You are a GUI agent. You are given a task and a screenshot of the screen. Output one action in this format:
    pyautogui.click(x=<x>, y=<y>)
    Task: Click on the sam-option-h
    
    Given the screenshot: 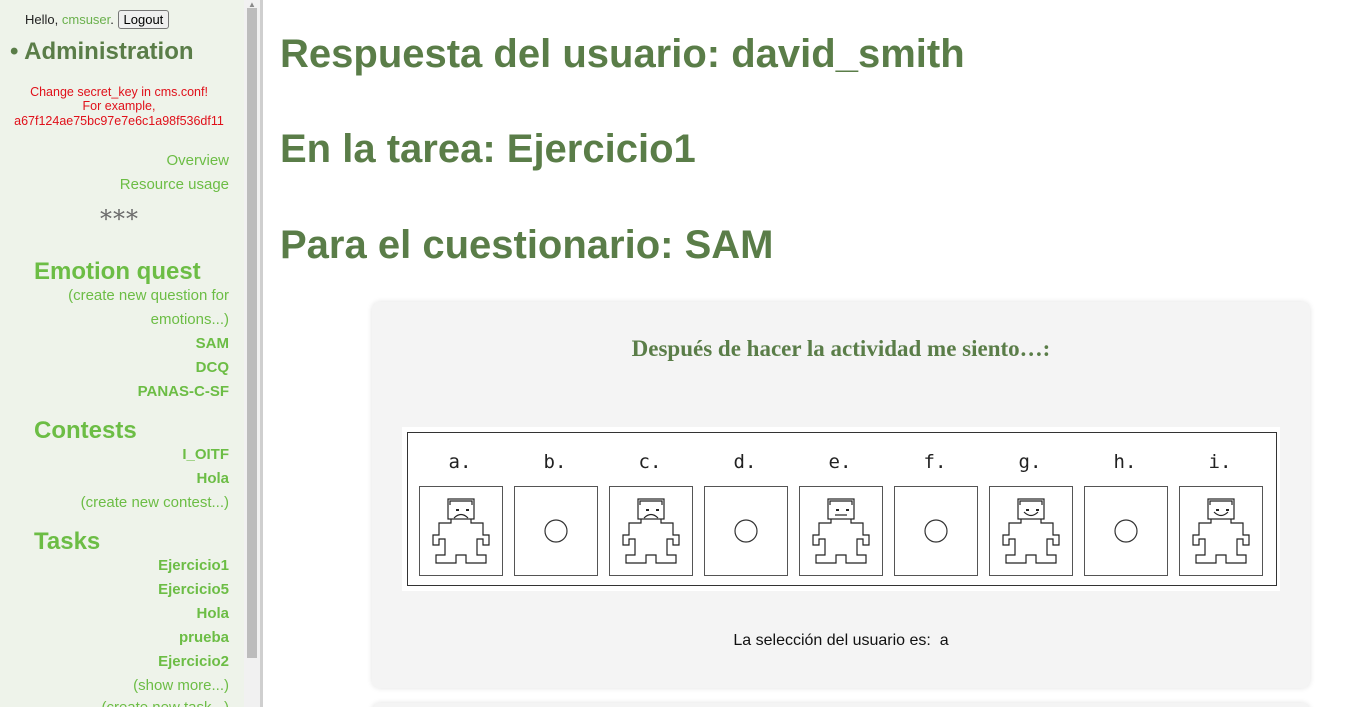 What is the action you would take?
    pyautogui.click(x=1126, y=531)
    